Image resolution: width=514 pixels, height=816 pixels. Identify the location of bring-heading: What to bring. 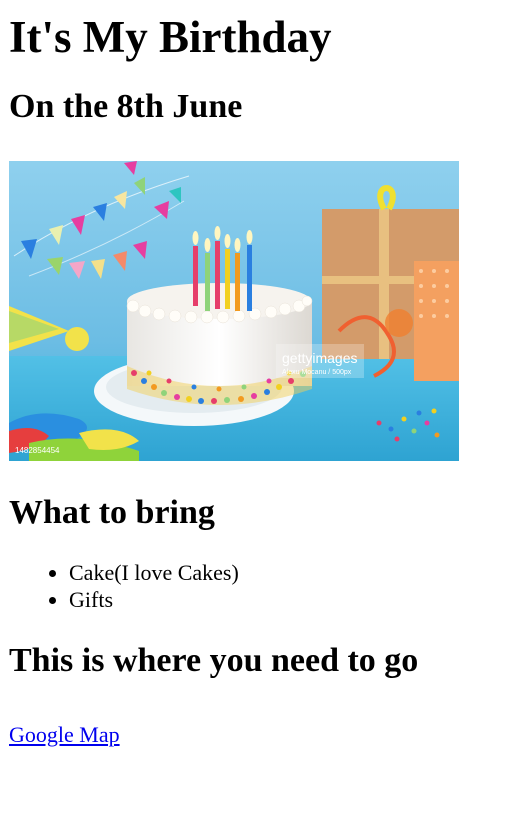
(112, 512).